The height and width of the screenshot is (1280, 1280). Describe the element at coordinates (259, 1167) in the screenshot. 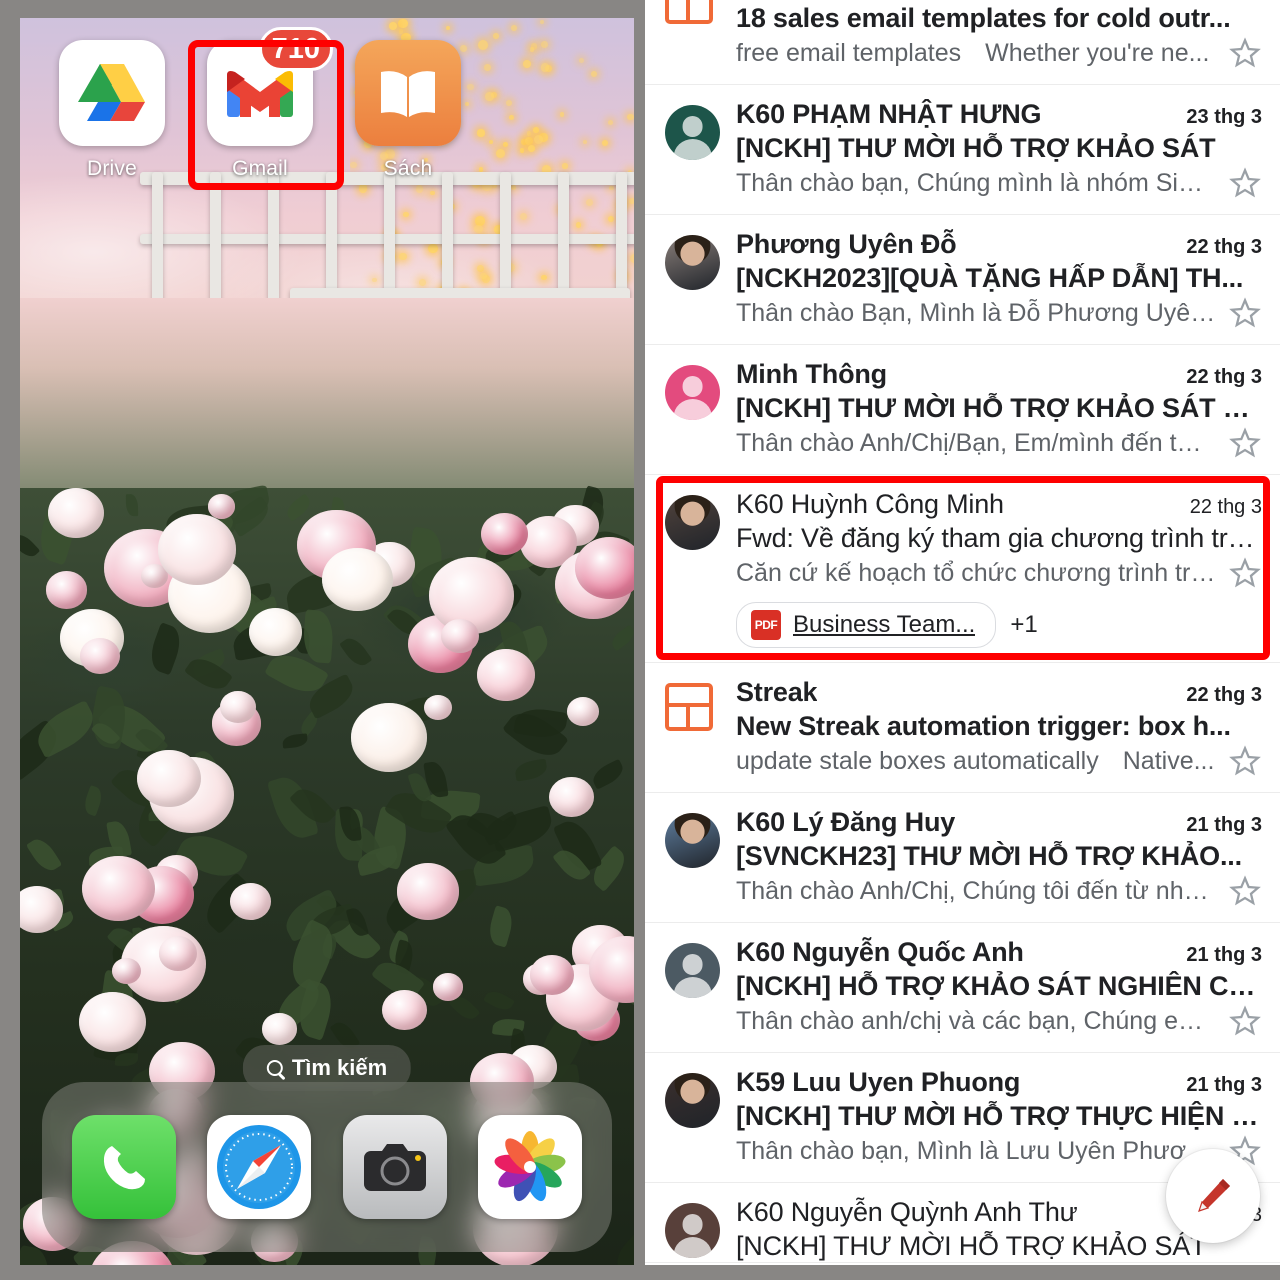

I see `safari-icon` at that location.